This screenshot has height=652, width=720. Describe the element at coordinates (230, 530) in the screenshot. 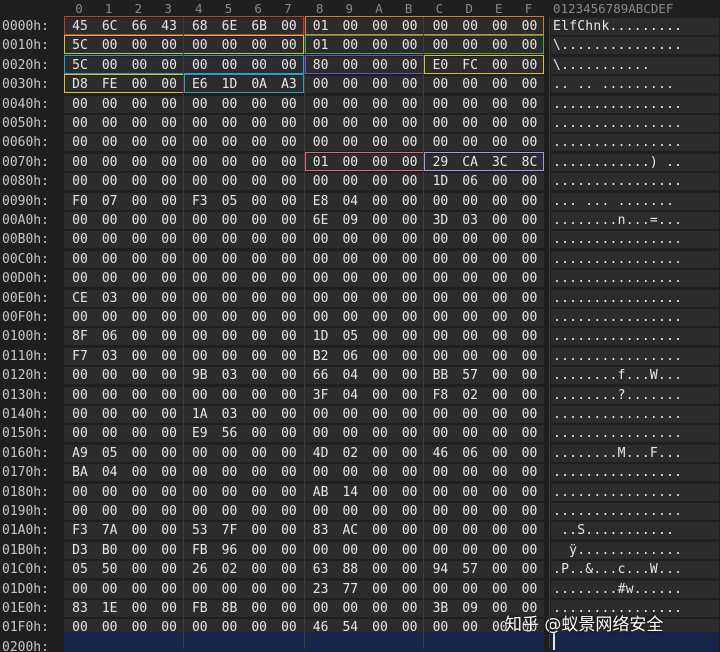

I see `hex-byte: 7F` at that location.